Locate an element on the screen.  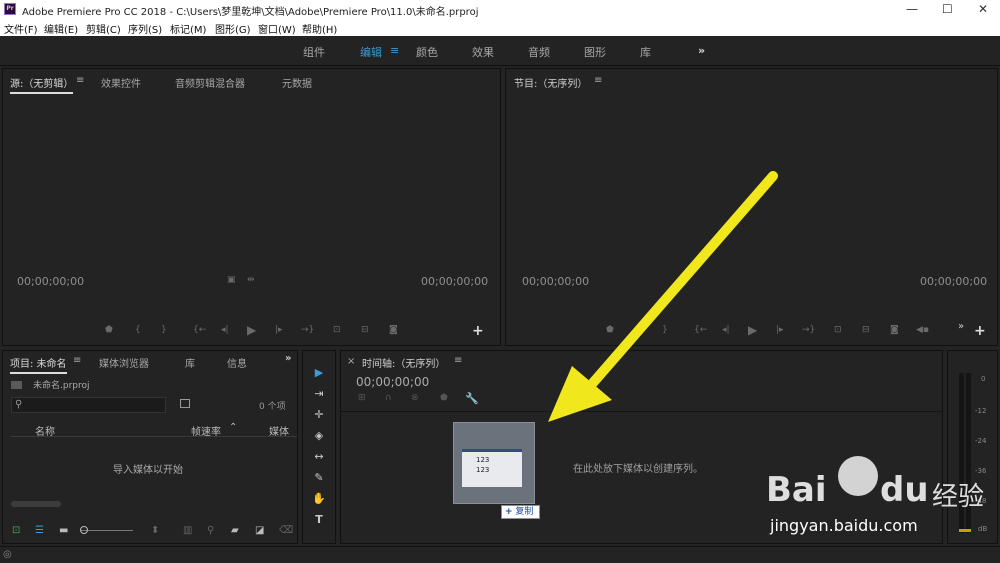
linked-selection-icon: ⊗ is located at coordinates (415, 398).